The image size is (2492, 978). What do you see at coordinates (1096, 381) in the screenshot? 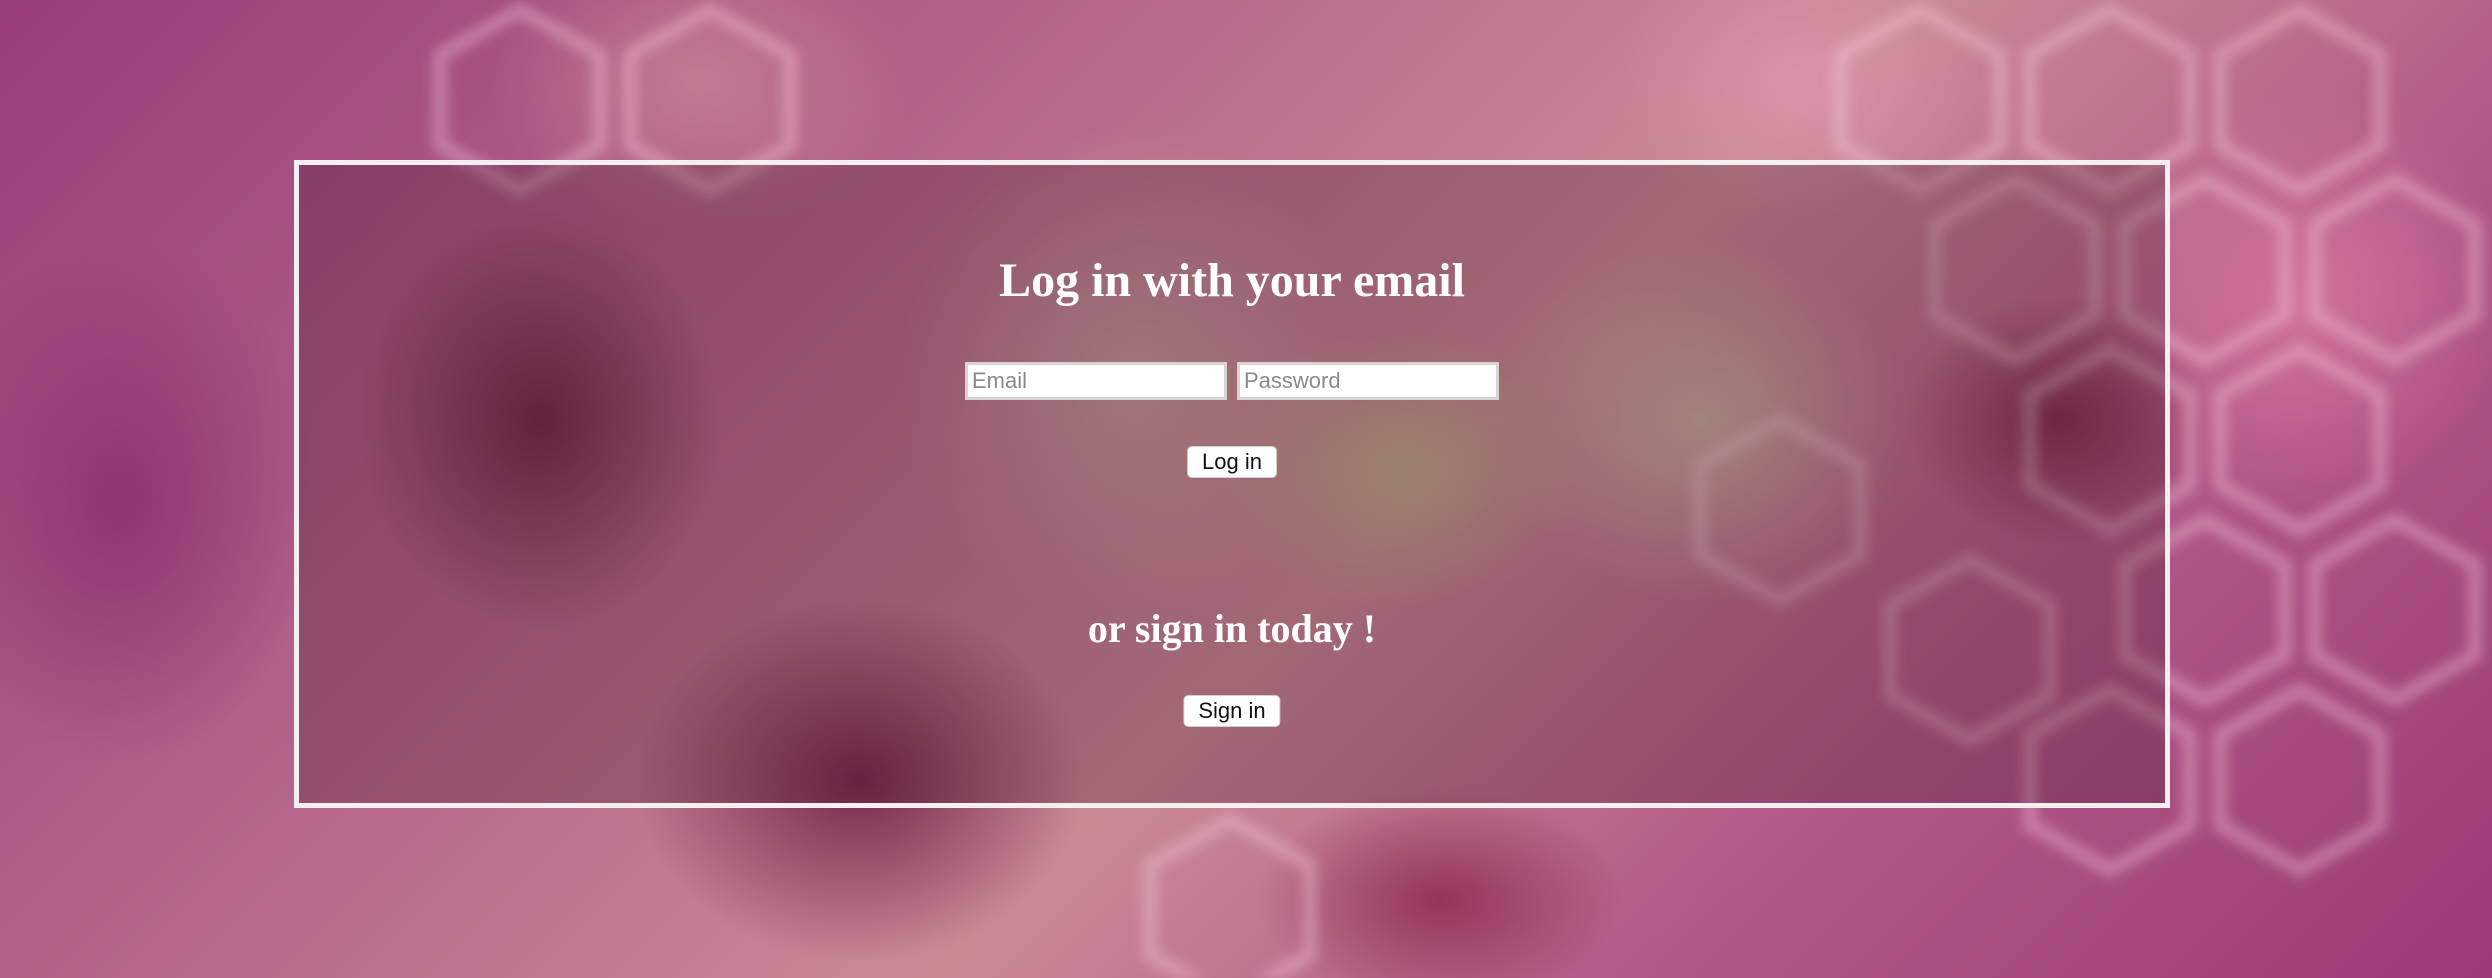
I see `email-input` at bounding box center [1096, 381].